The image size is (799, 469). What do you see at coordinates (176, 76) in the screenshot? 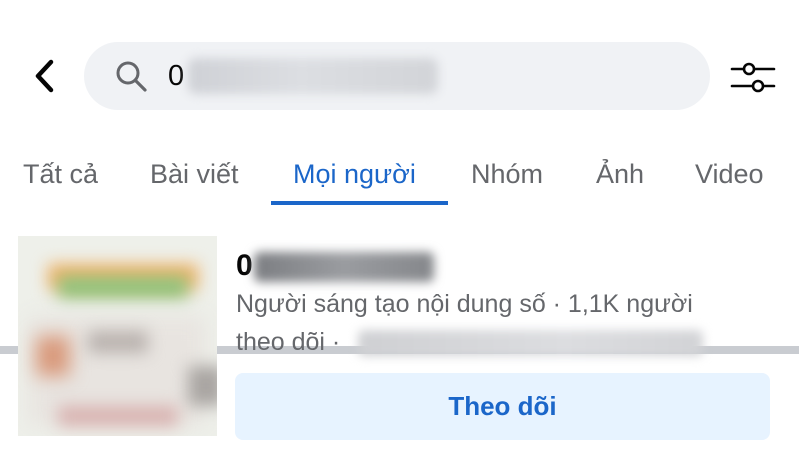
I see `search-query-text: 0` at bounding box center [176, 76].